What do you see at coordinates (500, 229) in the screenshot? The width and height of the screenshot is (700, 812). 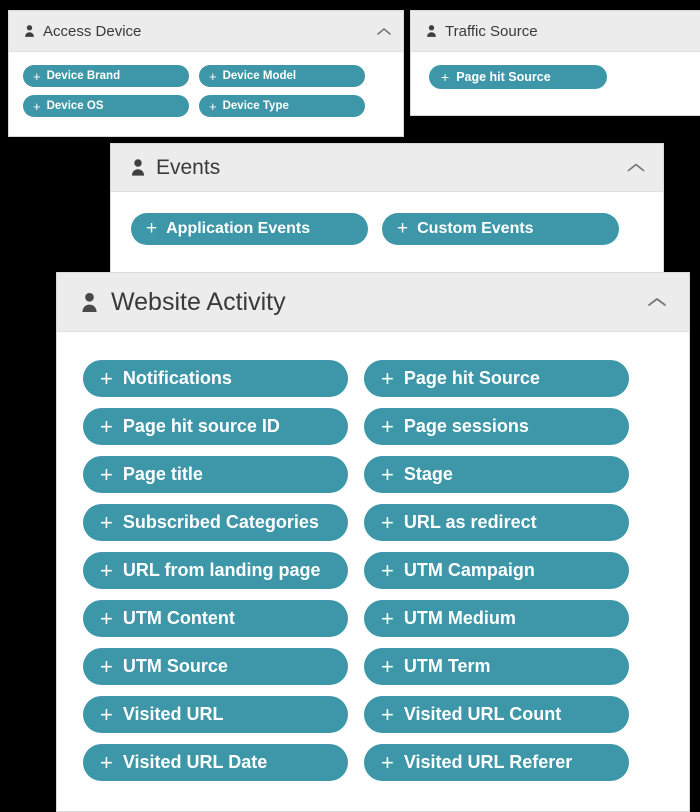 I see `add-field-button: + Custom Events` at bounding box center [500, 229].